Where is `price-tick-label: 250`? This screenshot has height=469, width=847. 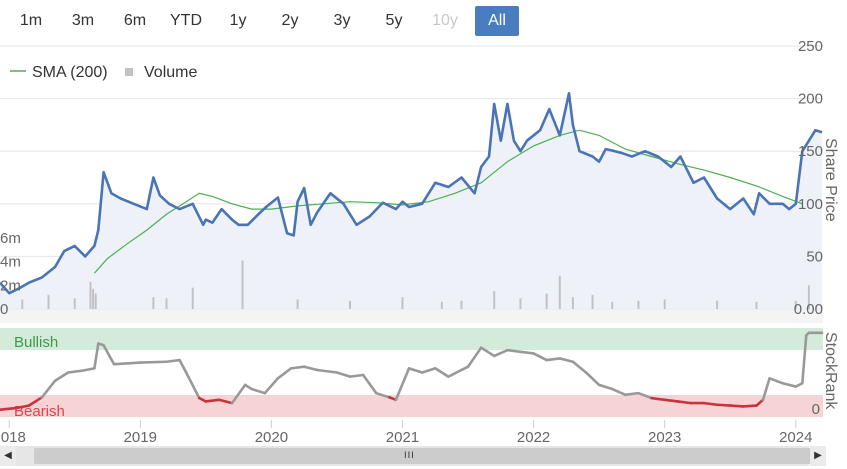 price-tick-label: 250 is located at coordinates (810, 46).